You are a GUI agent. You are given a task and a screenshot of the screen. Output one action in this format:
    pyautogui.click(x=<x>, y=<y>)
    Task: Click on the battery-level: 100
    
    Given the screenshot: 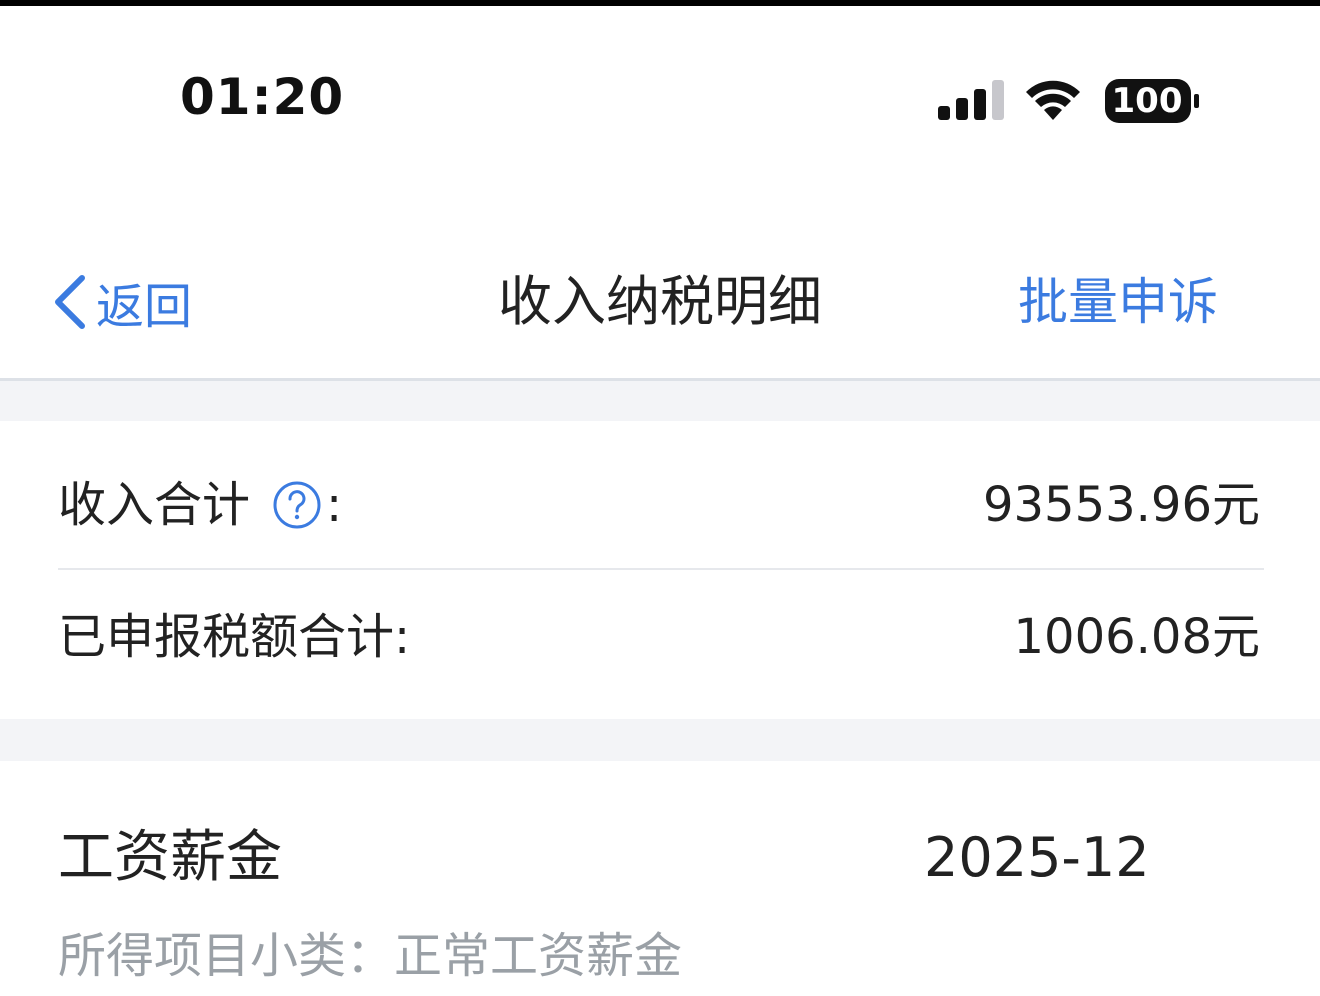 What is the action you would take?
    pyautogui.click(x=1147, y=101)
    